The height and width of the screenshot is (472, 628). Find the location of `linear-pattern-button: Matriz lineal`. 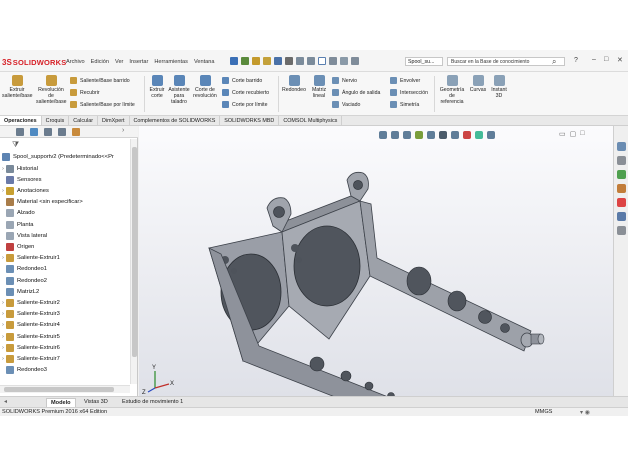

linear-pattern-button: Matriz lineal is located at coordinates (319, 87).